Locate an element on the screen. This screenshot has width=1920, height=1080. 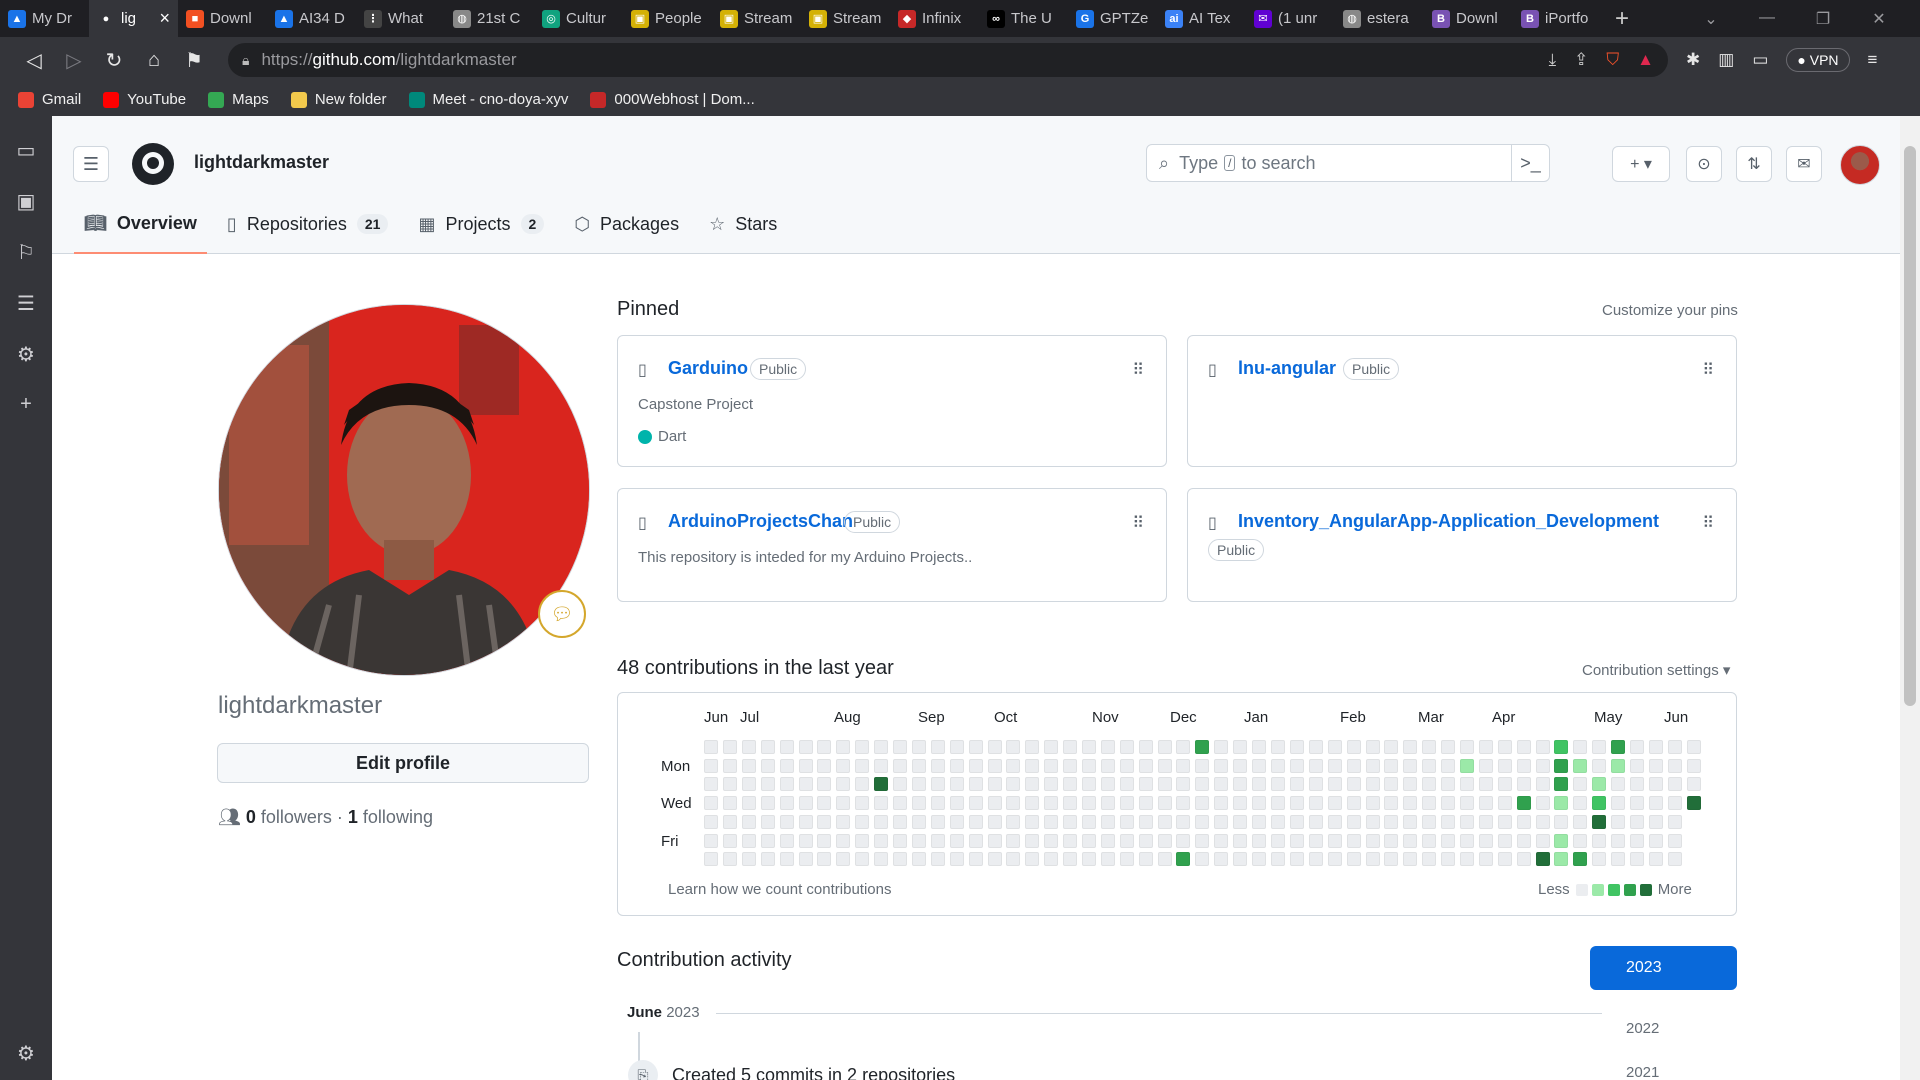
reload-icon: ↻ is located at coordinates (114, 60).